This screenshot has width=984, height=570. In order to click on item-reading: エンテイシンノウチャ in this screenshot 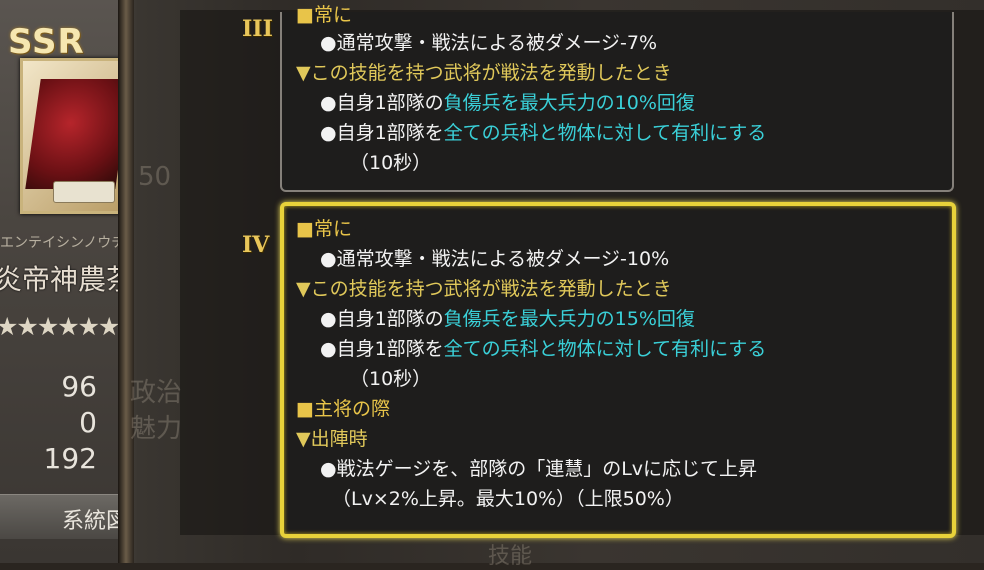, I will do `click(62, 243)`.